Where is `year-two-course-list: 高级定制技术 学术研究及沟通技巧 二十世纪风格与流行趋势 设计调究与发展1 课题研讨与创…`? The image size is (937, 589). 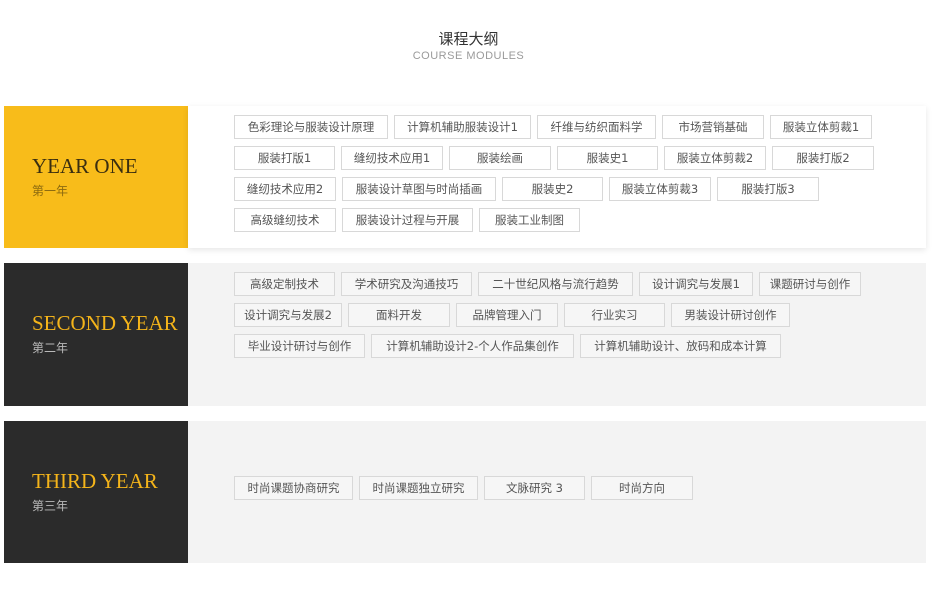 year-two-course-list: 高级定制技术 学术研究及沟通技巧 二十世纪风格与流行趋势 设计调究与发展1 课题研讨与创… is located at coordinates (564, 318).